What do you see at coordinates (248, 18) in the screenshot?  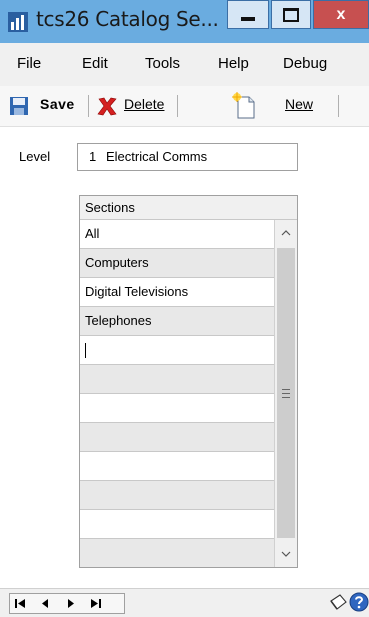 I see `minimize-icon` at bounding box center [248, 18].